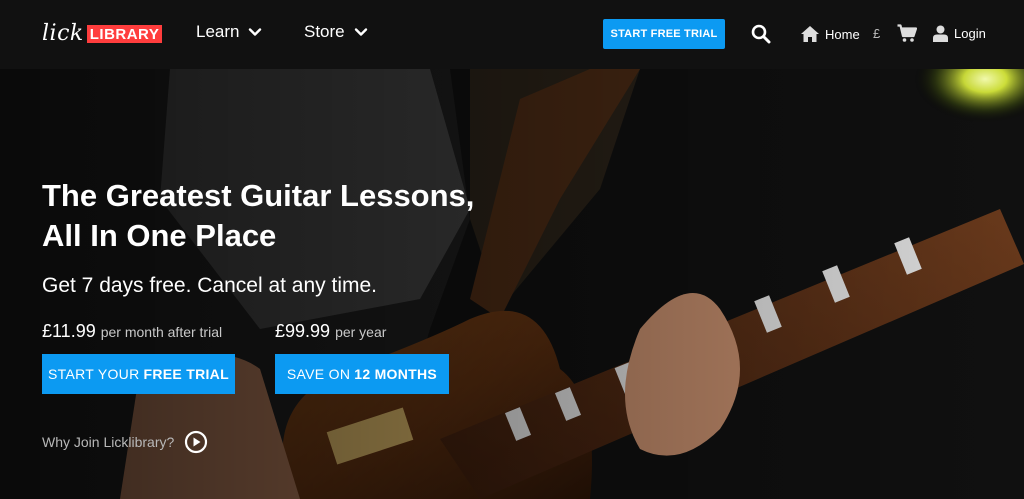  I want to click on home-label: Home, so click(842, 34).